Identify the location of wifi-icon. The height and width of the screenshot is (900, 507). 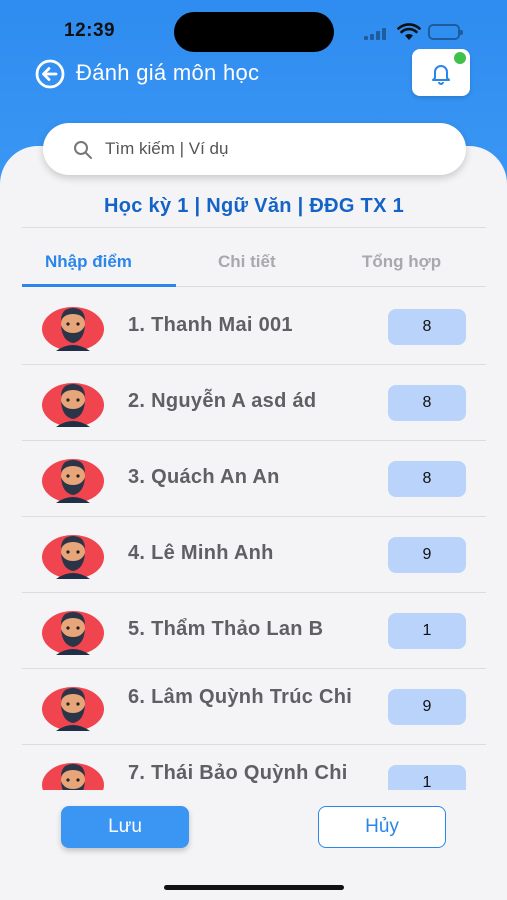
(409, 31).